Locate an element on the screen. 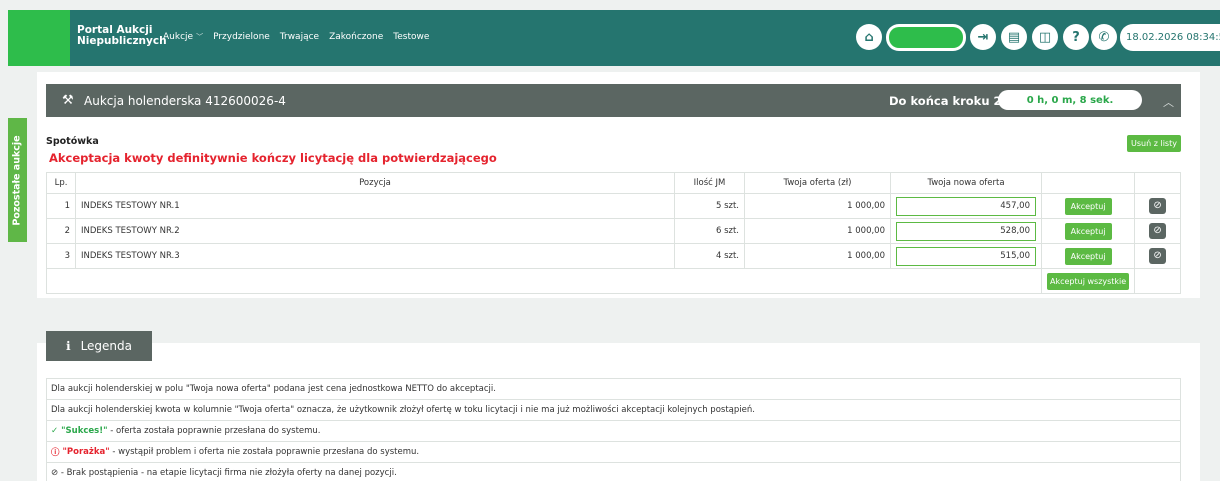 This screenshot has width=1220, height=481. col-reject is located at coordinates (1157, 183).